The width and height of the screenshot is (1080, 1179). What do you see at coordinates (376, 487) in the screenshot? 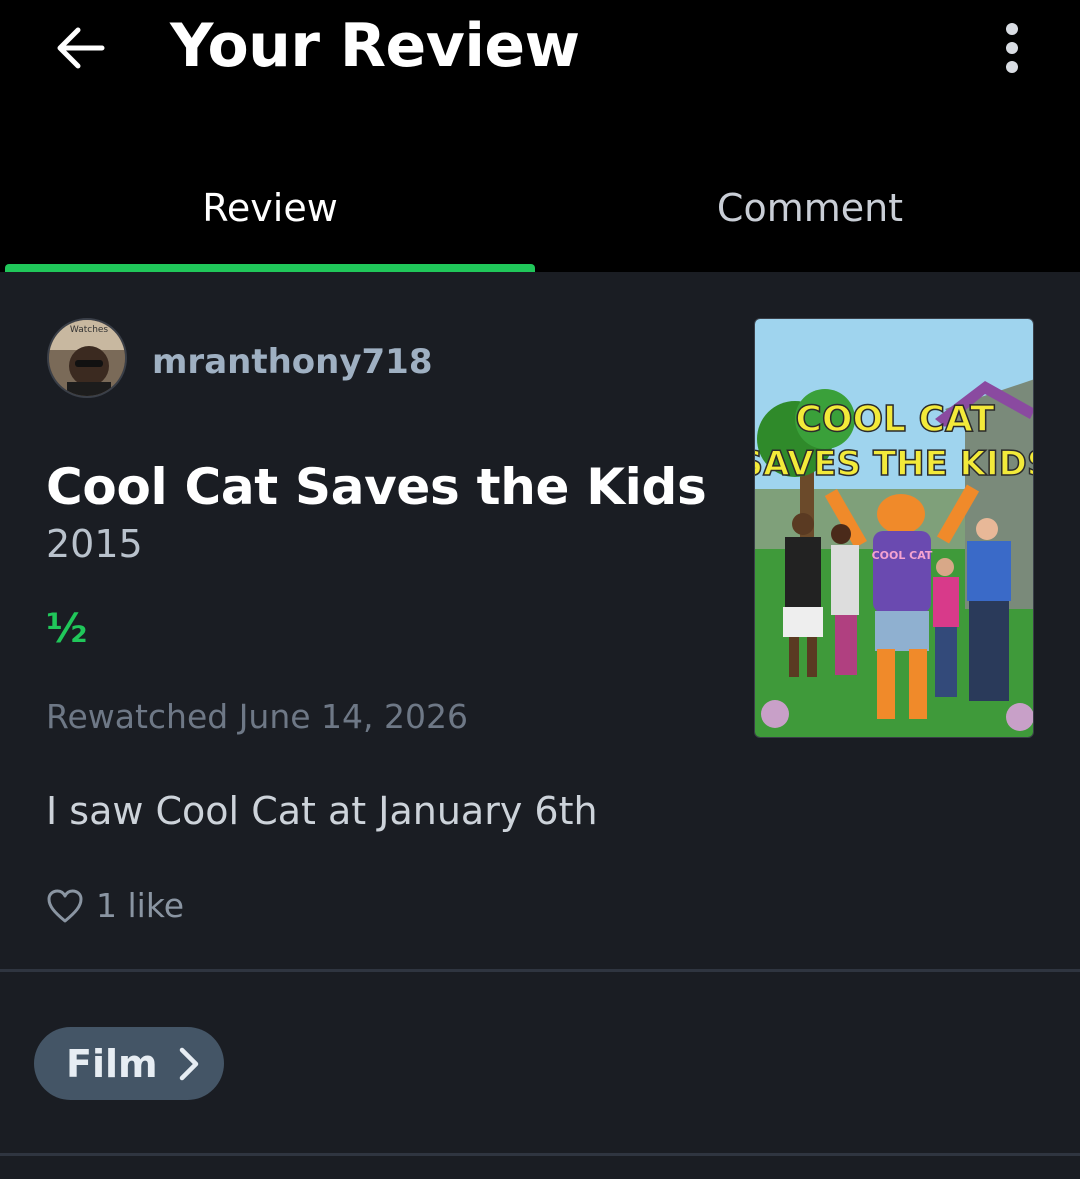
I see `film-title: Cool Cat Saves the Kids` at bounding box center [376, 487].